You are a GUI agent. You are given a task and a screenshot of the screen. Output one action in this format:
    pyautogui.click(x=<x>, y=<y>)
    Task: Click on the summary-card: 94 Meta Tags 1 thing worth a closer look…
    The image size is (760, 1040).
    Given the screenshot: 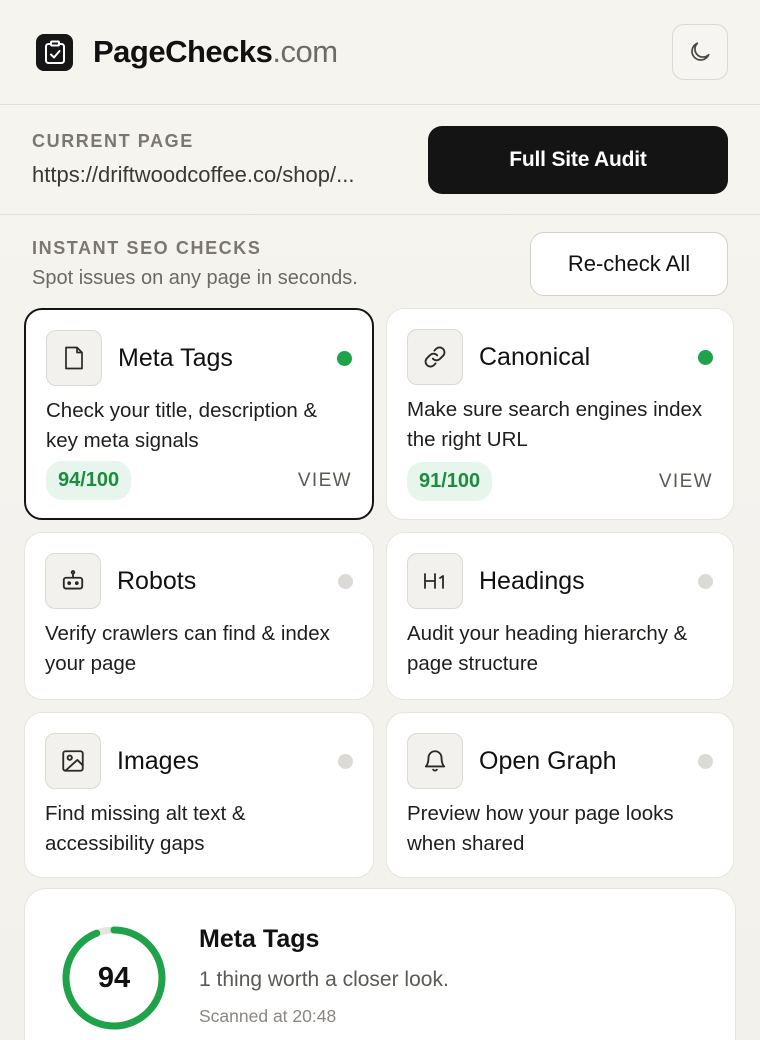 What is the action you would take?
    pyautogui.click(x=380, y=964)
    